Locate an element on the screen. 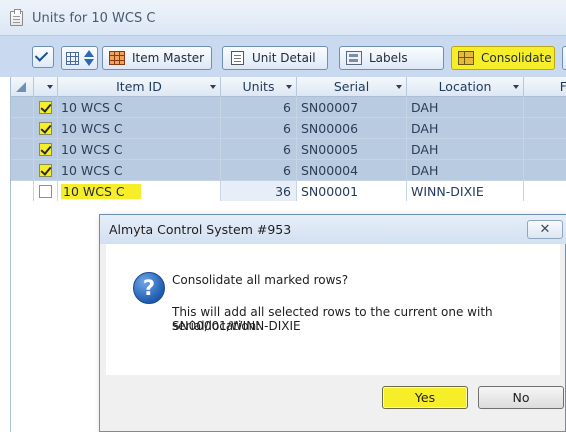  more-toolbar-button is located at coordinates (564, 58).